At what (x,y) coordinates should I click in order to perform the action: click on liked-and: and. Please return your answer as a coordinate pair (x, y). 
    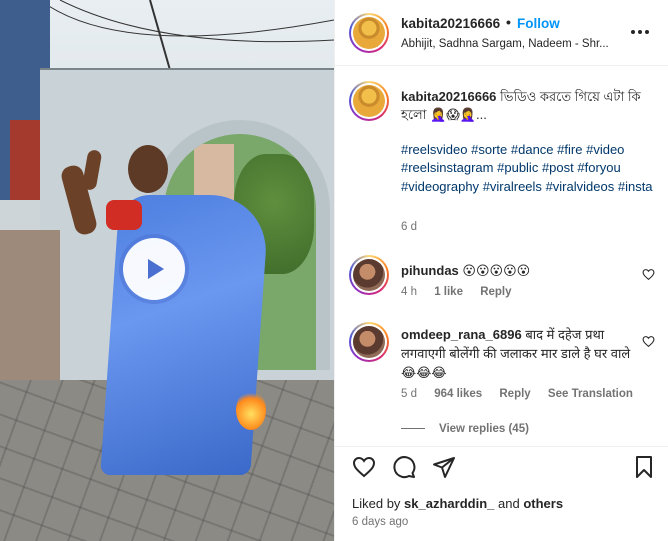
    Looking at the image, I should click on (509, 503).